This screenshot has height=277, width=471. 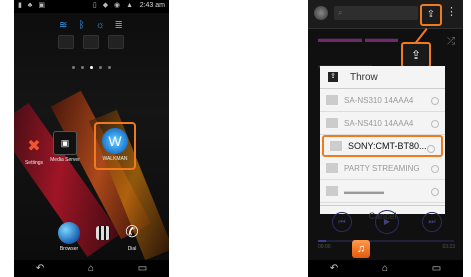 I want to click on walkman-logo-icon, so click(x=321, y=13).